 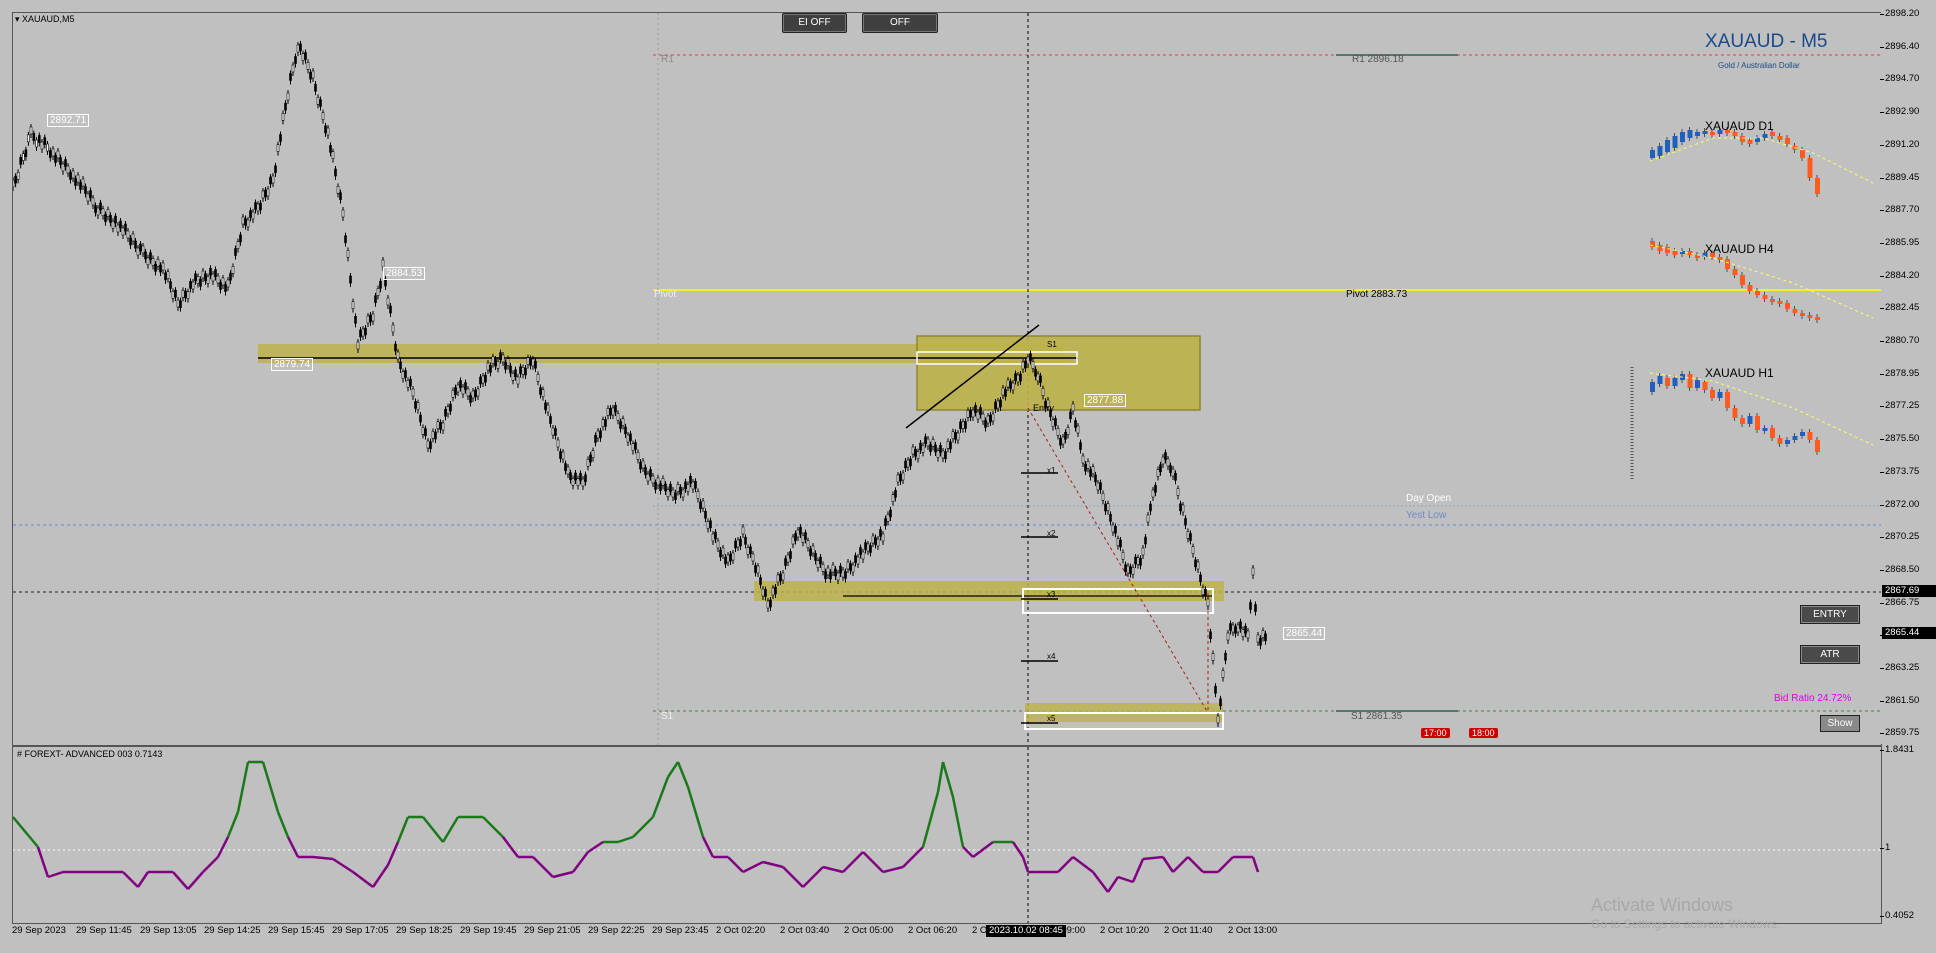 I want to click on x1-marker: x1, so click(x=1051, y=470).